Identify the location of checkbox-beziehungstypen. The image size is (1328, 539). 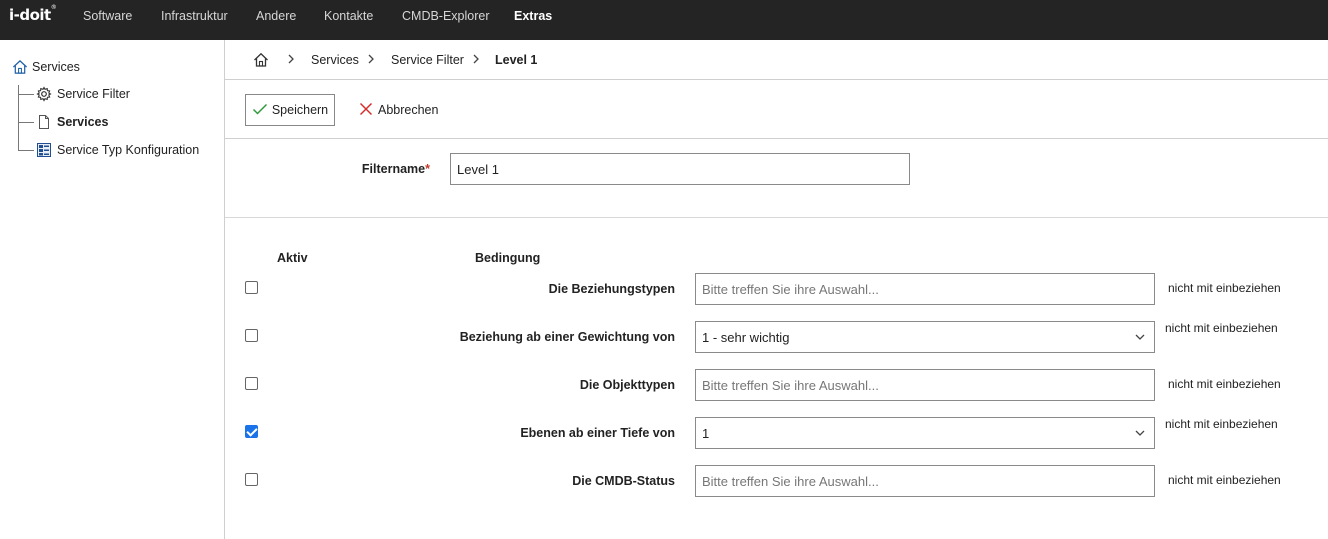
(251, 287).